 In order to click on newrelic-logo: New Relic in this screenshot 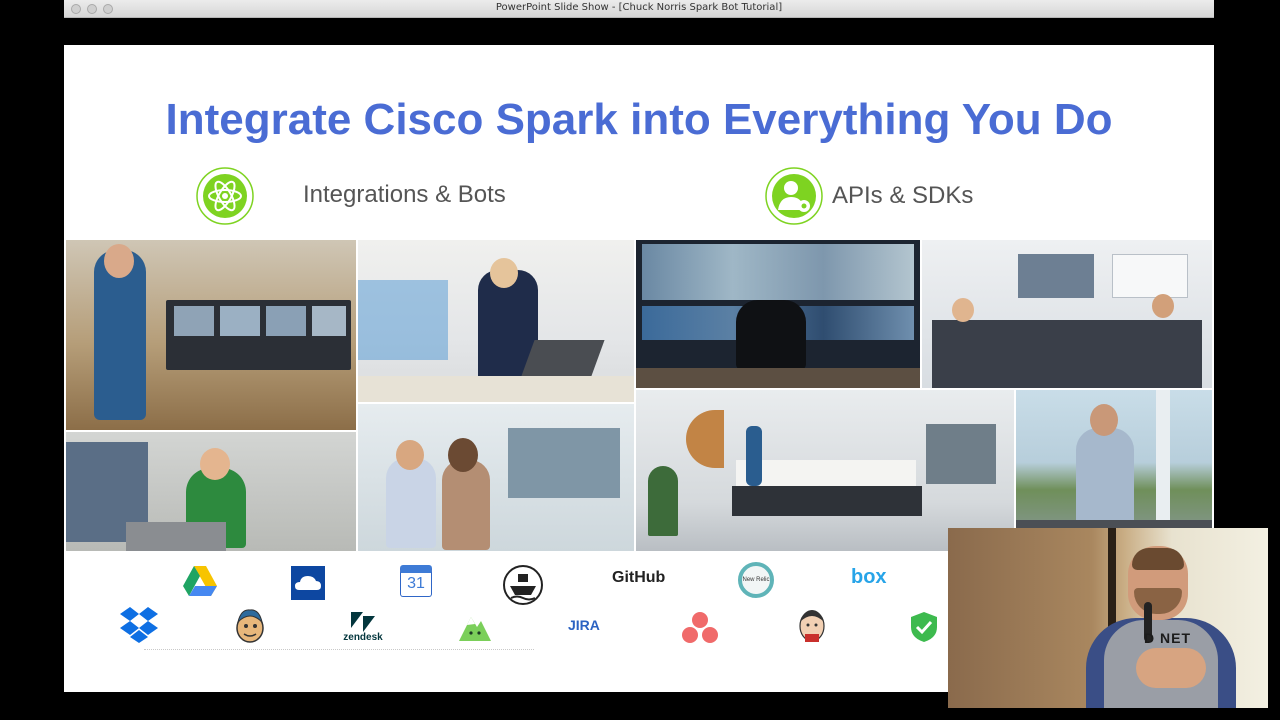, I will do `click(756, 580)`.